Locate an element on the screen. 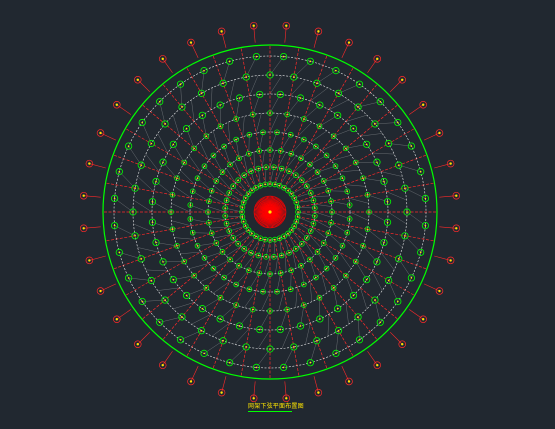 This screenshot has height=429, width=555. caption-underline is located at coordinates (270, 411).